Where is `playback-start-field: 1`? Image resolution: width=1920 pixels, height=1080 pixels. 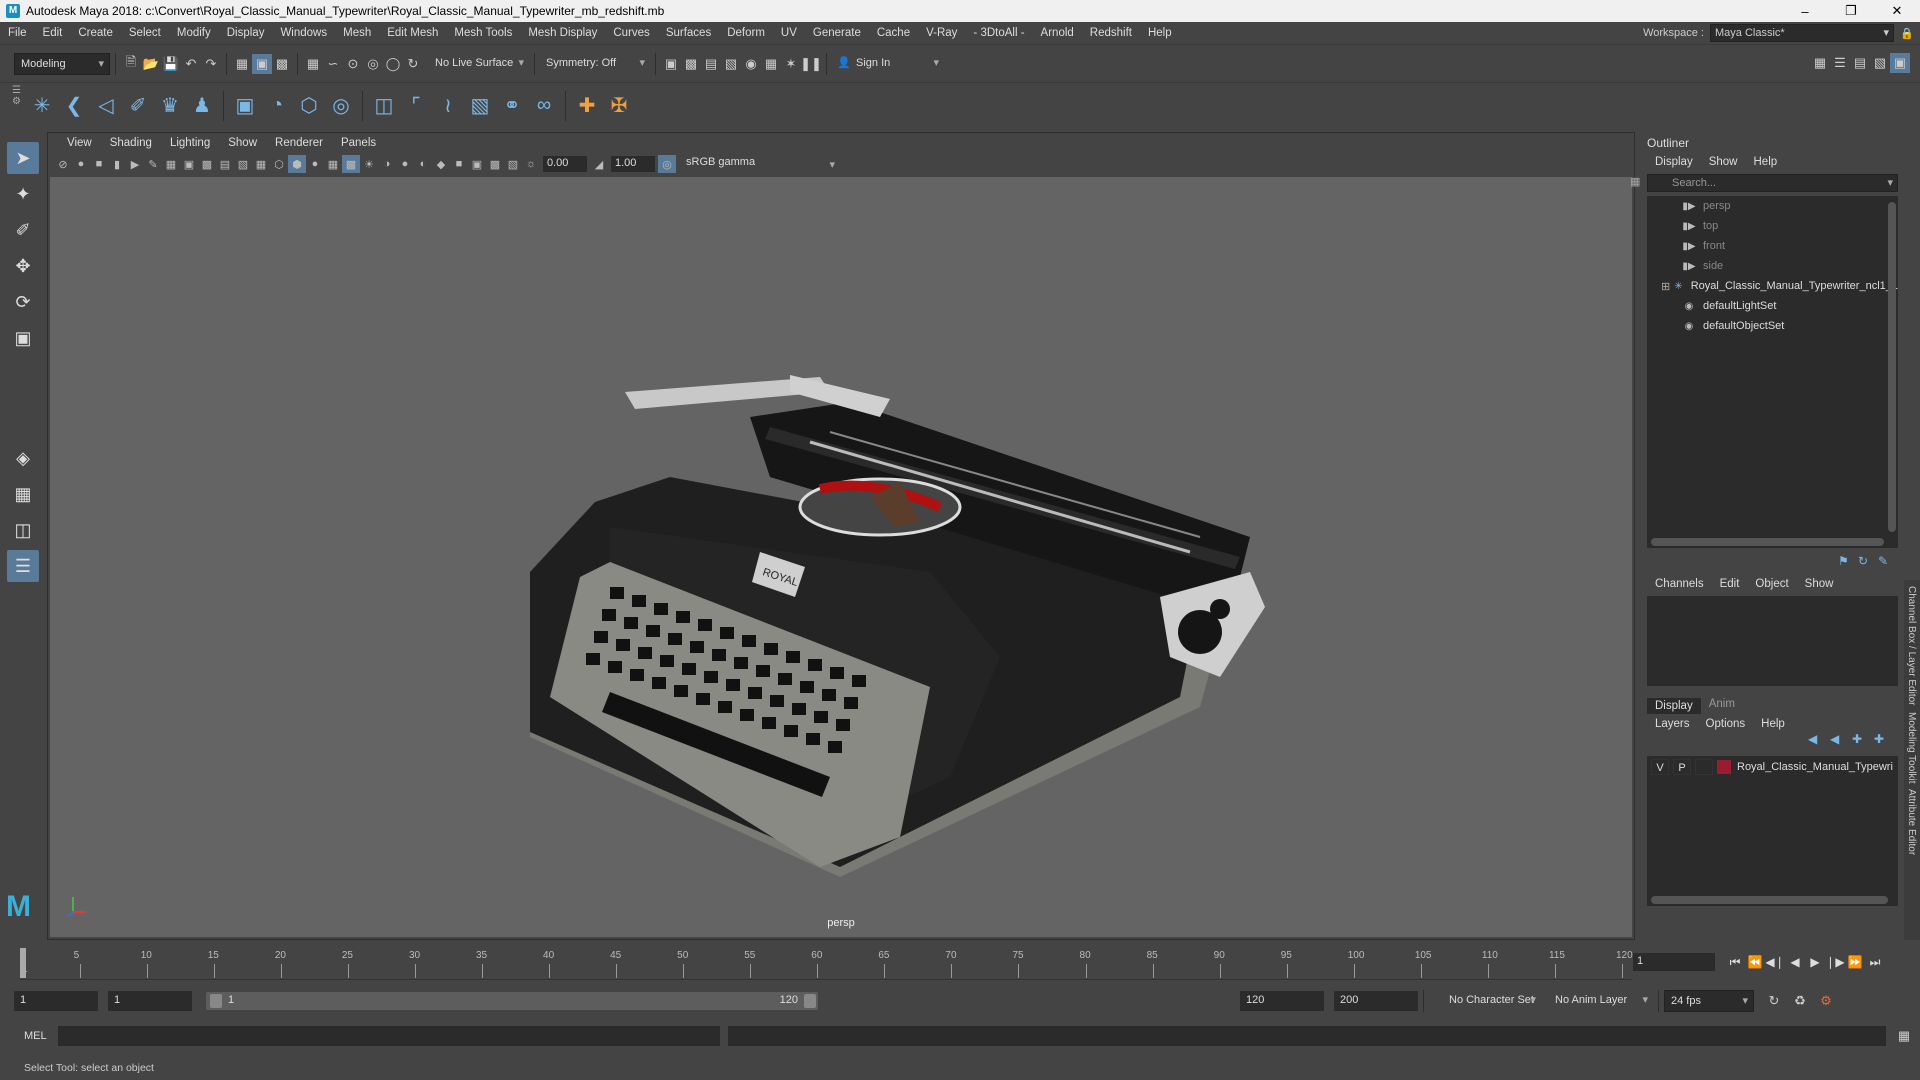
playback-start-field: 1 is located at coordinates (150, 1001).